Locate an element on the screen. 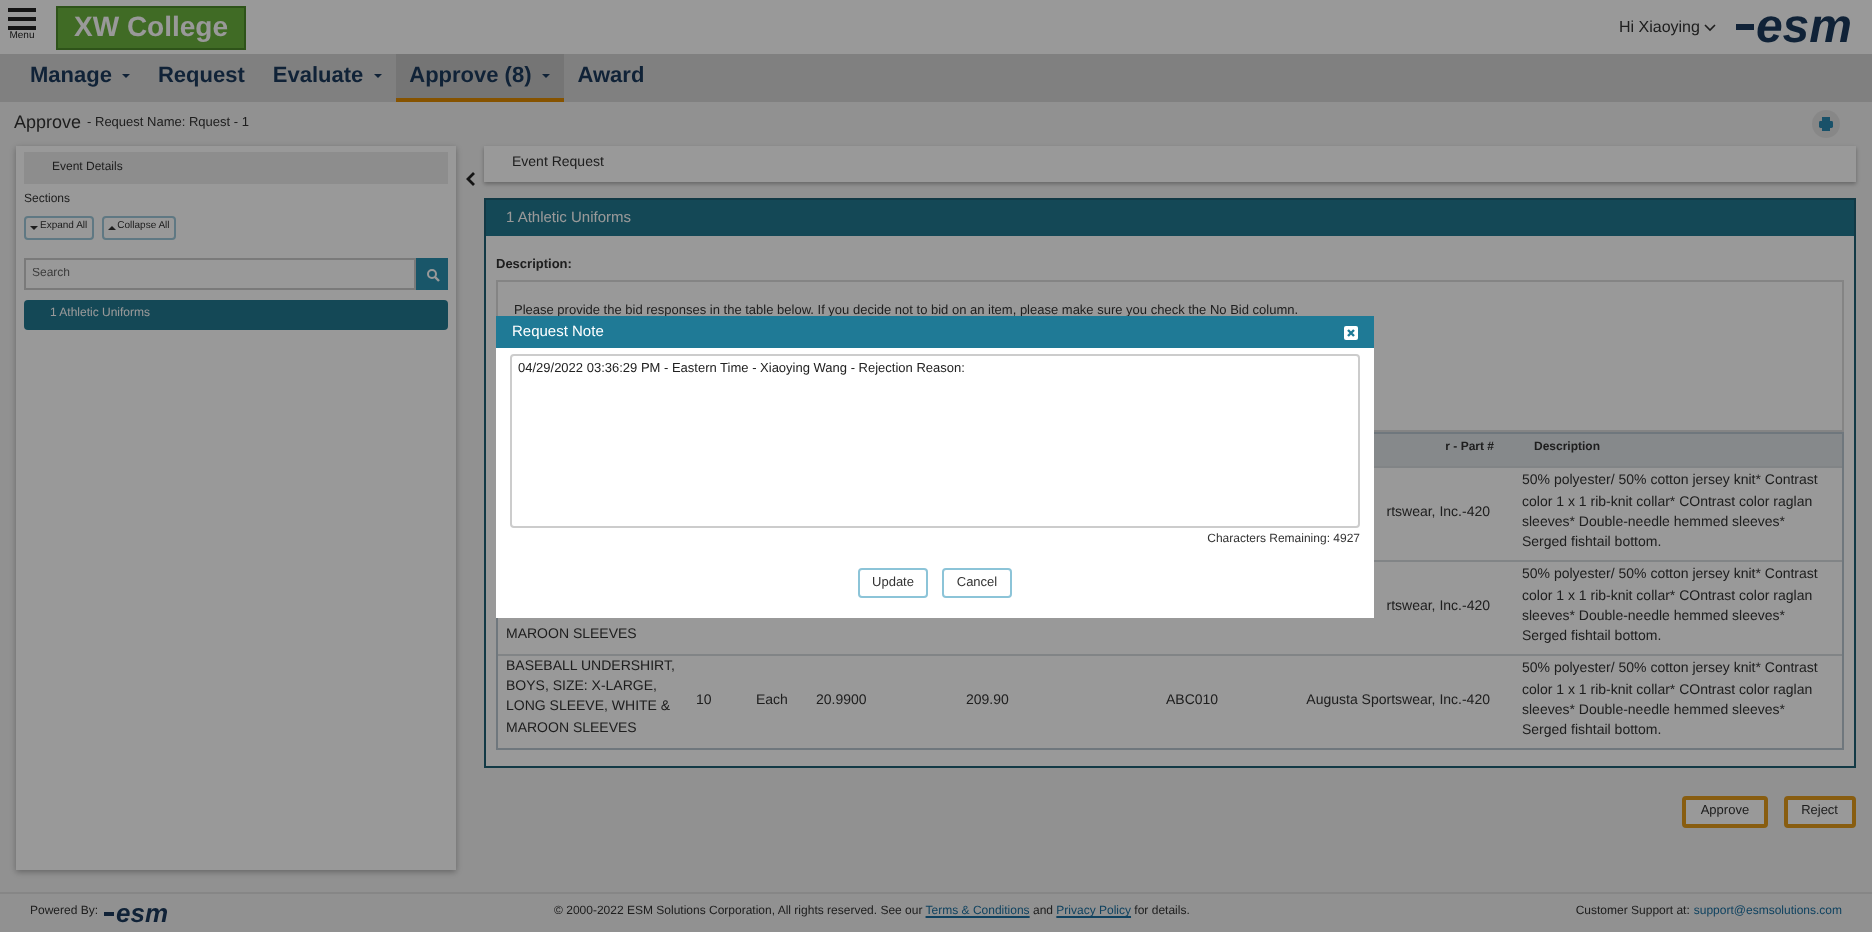 This screenshot has width=1872, height=932. search-button is located at coordinates (432, 274).